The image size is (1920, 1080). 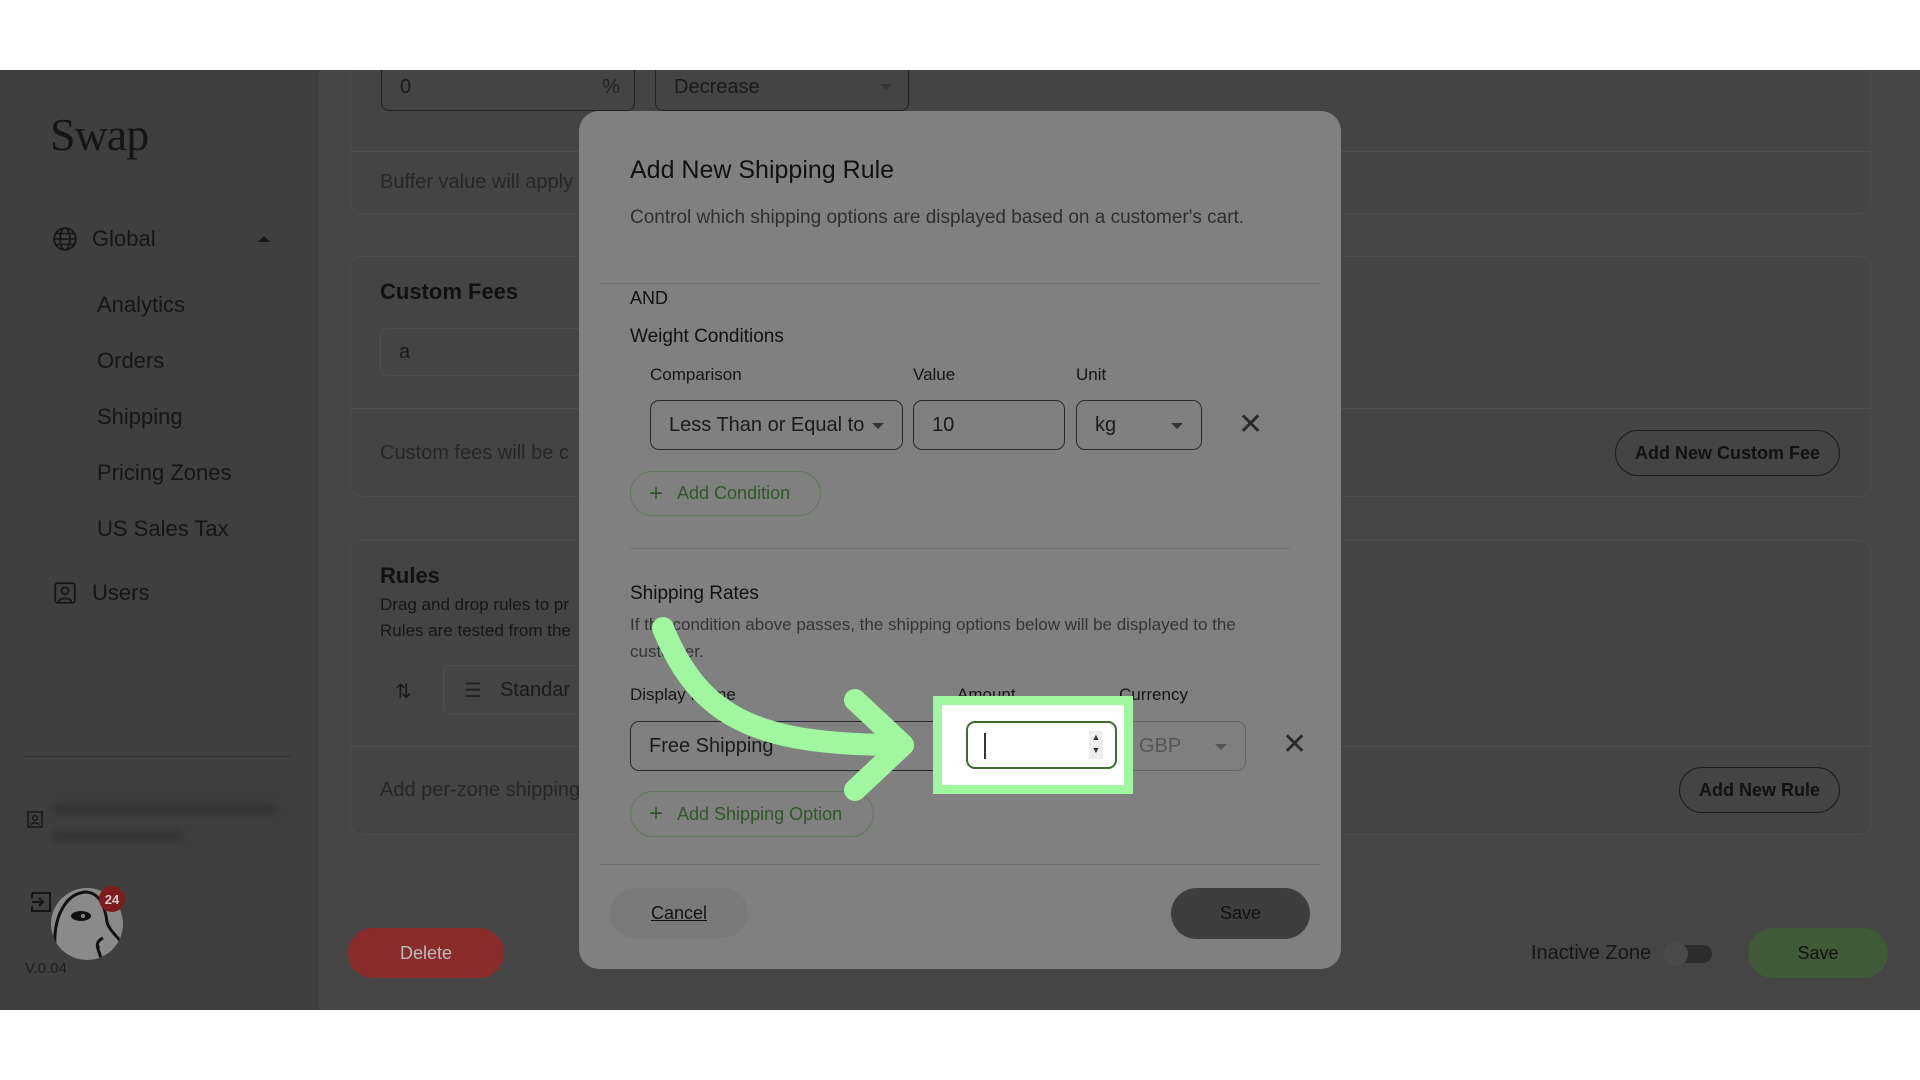 What do you see at coordinates (694, 593) in the screenshot?
I see `shipping-rates-title: Shipping Rates` at bounding box center [694, 593].